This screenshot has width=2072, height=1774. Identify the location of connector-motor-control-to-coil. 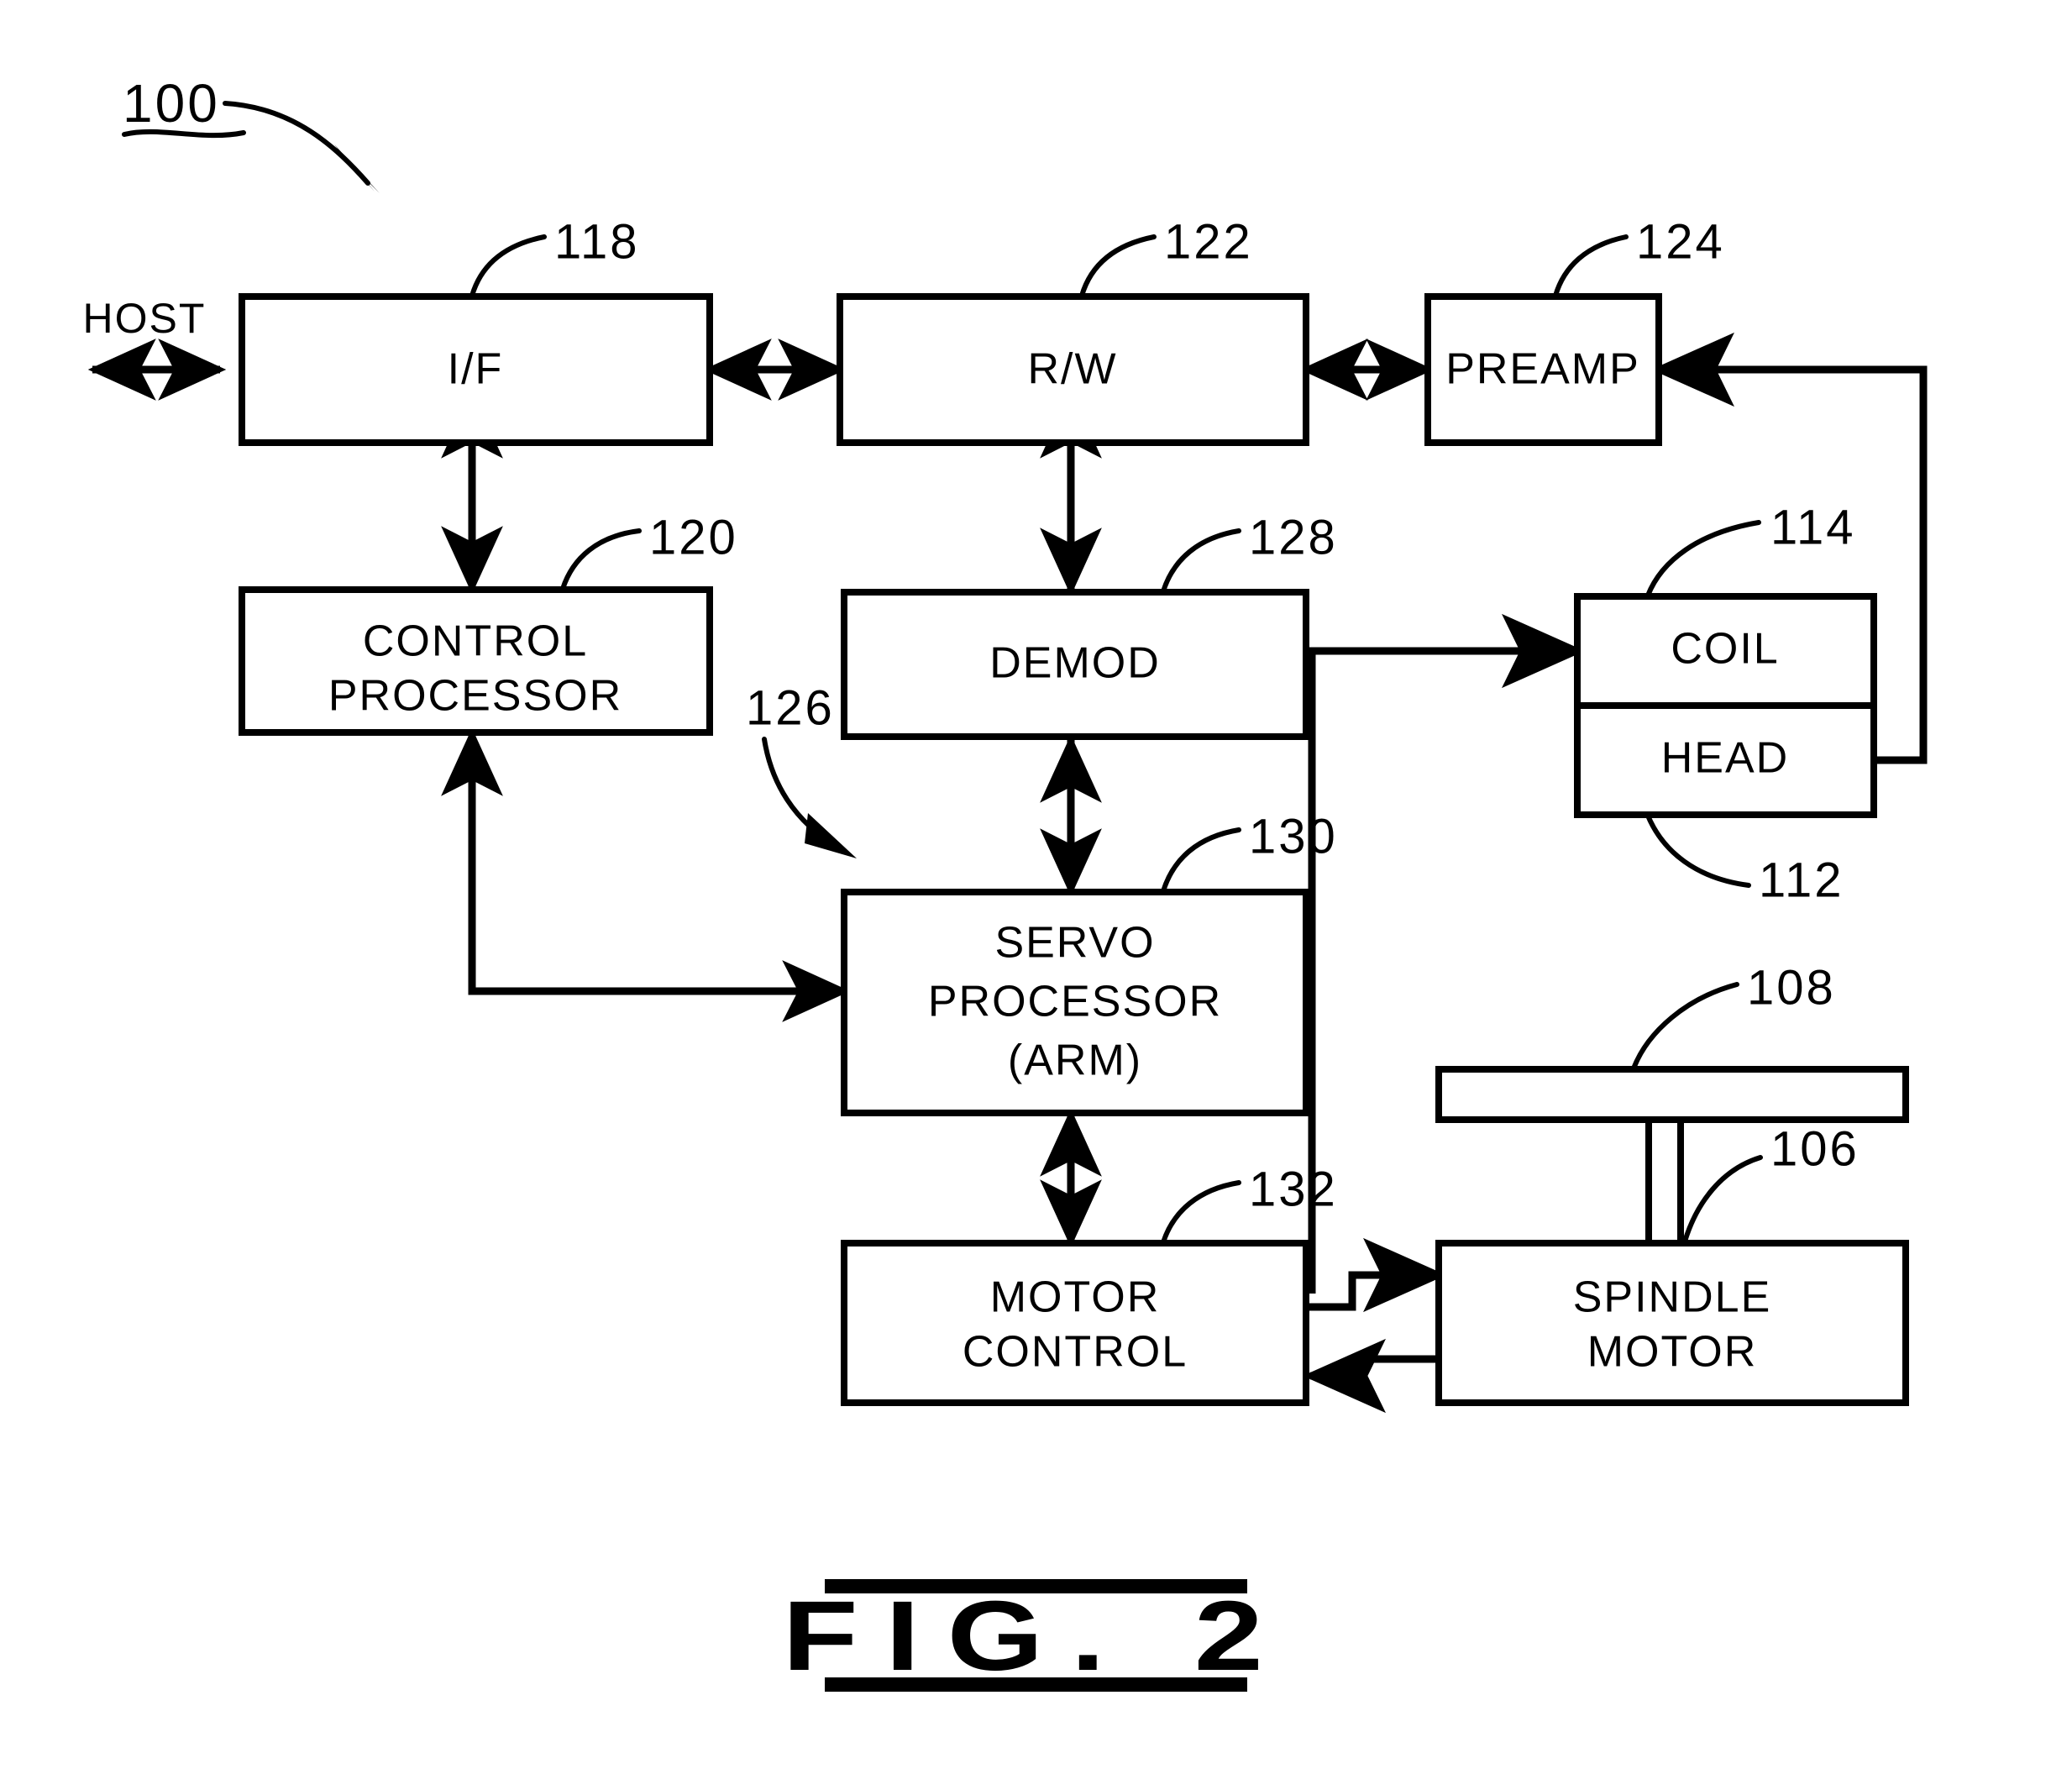
(1447, 954).